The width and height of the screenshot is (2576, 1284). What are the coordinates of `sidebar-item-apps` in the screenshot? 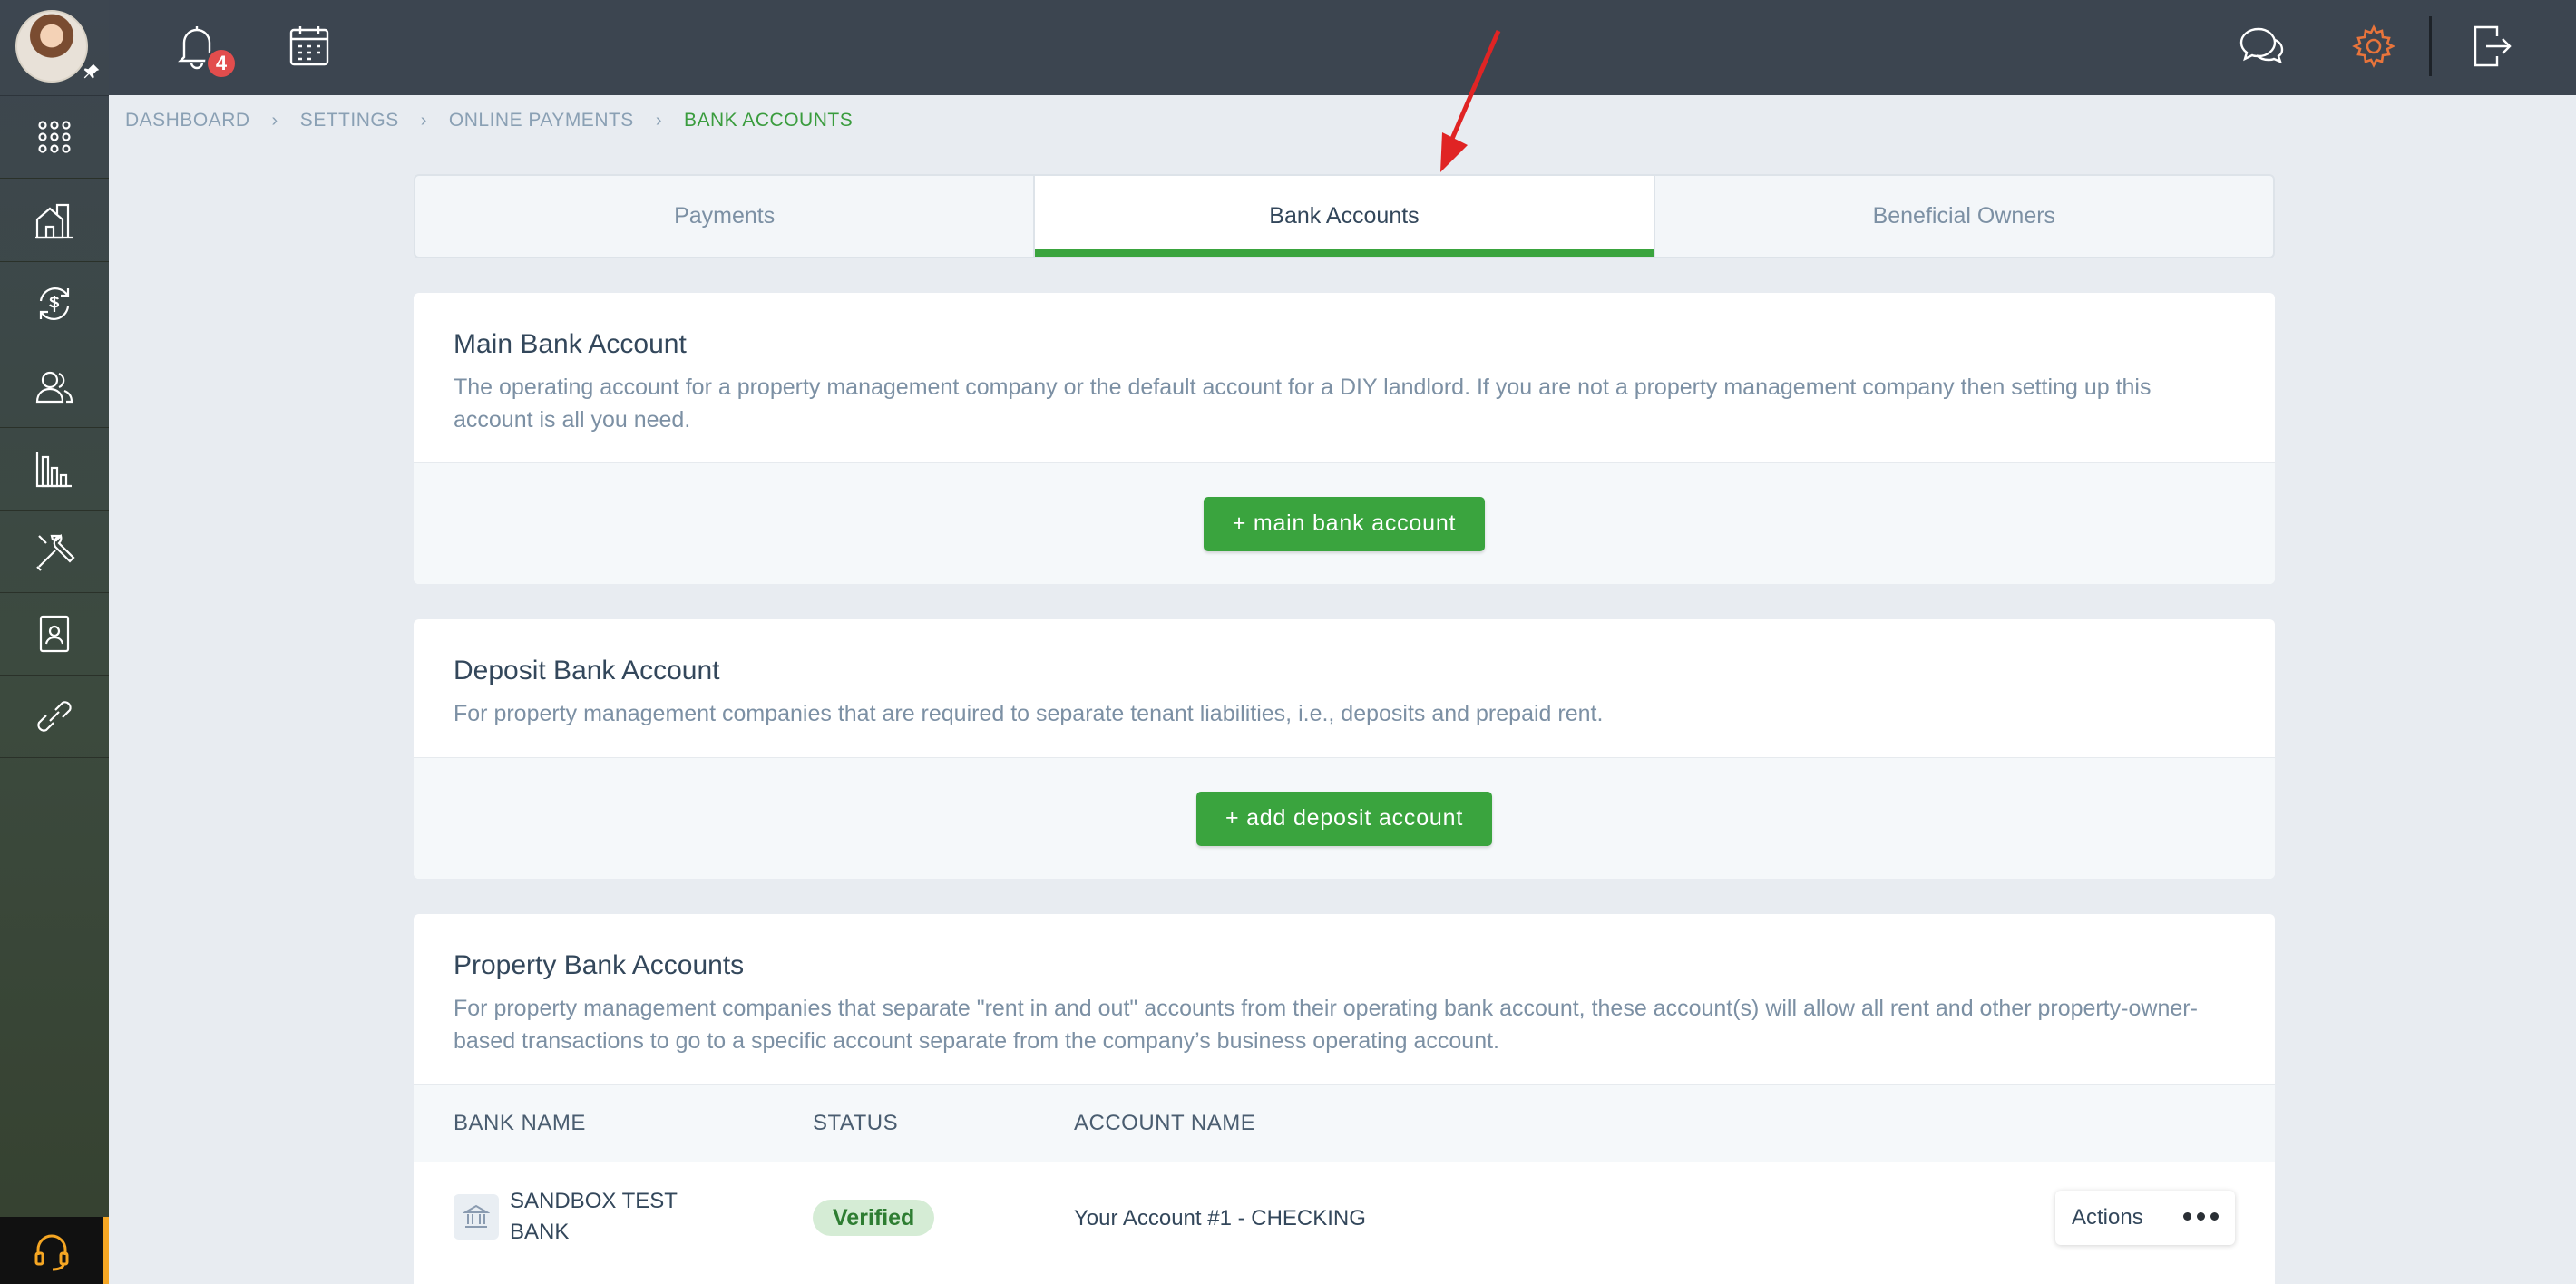 It's located at (54, 137).